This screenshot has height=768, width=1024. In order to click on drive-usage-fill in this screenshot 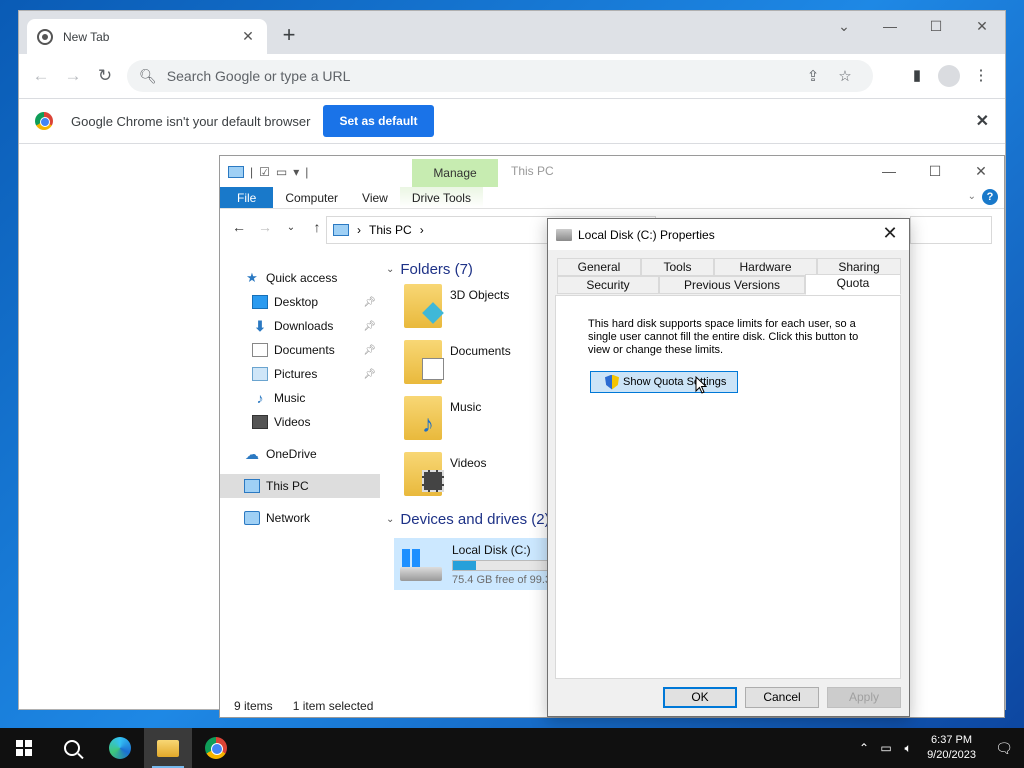, I will do `click(464, 565)`.